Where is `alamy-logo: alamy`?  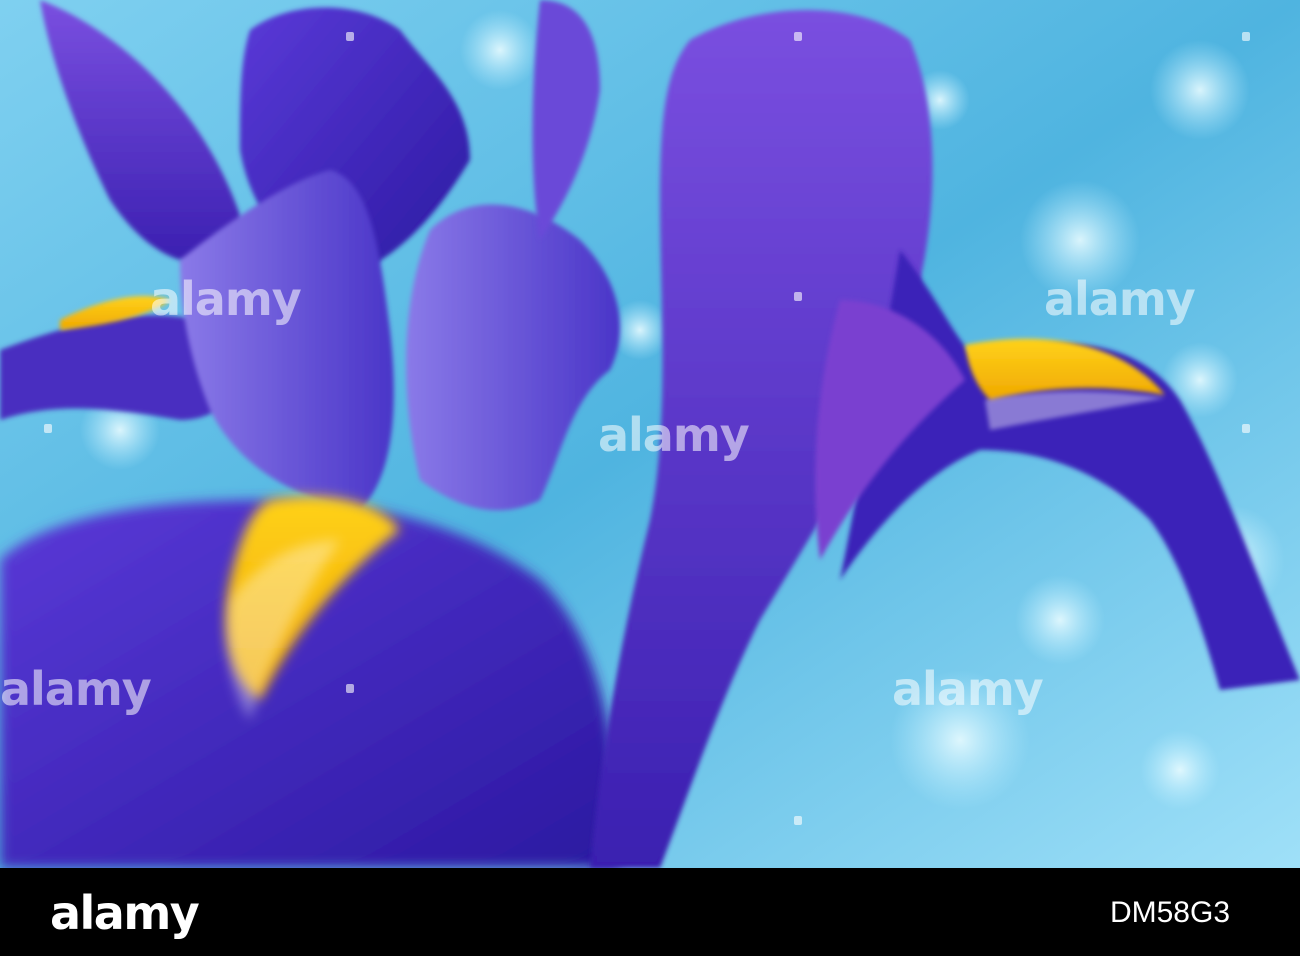 alamy-logo: alamy is located at coordinates (125, 913).